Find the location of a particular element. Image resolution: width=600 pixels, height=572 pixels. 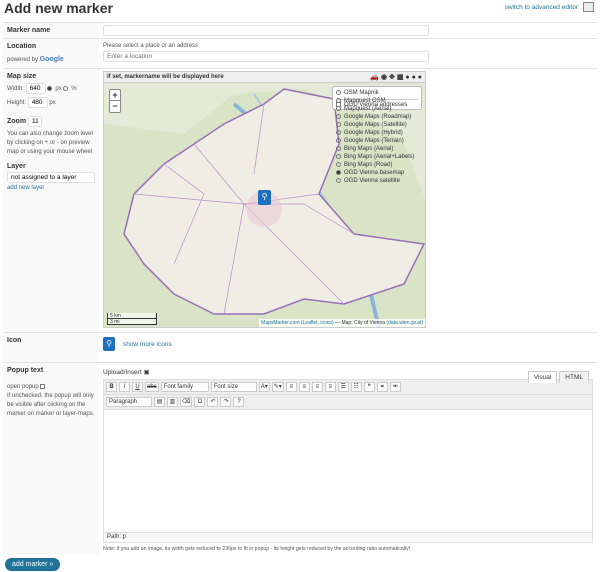

zoom-input is located at coordinates (35, 121).